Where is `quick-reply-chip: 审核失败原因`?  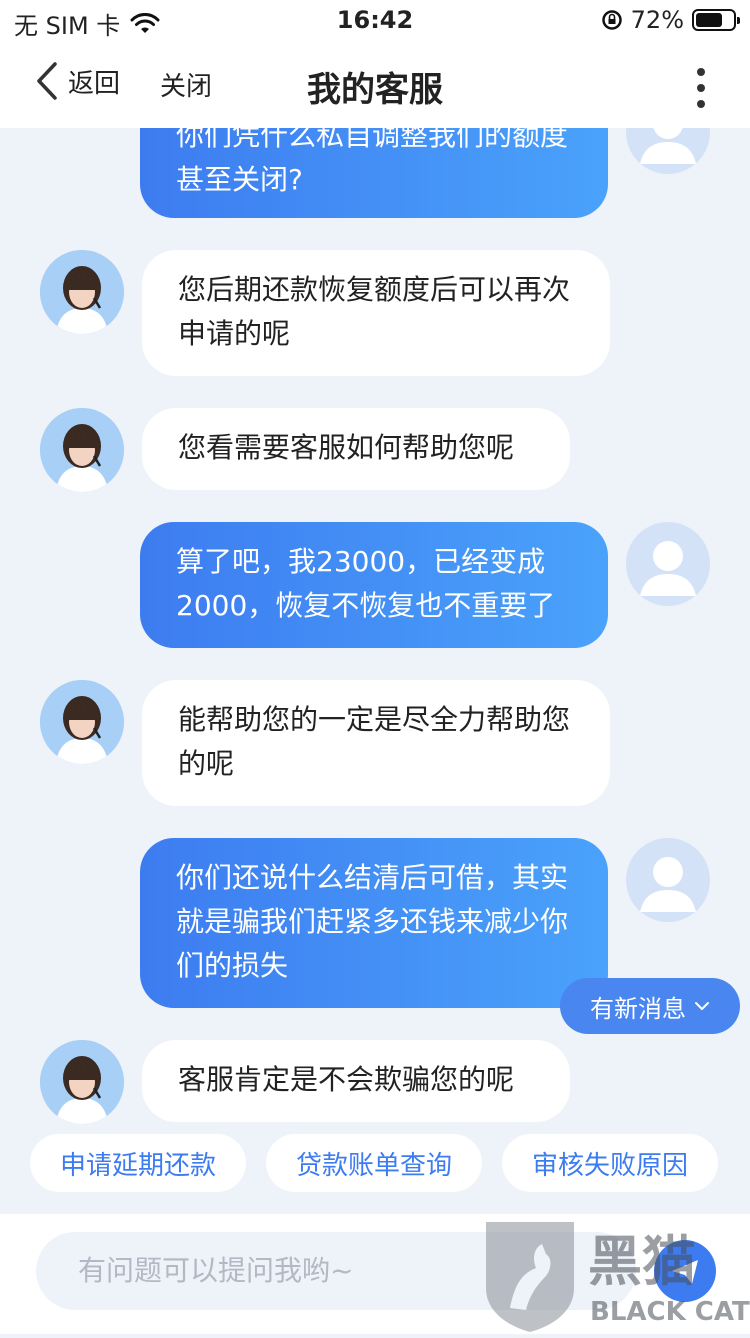 quick-reply-chip: 审核失败原因 is located at coordinates (610, 1163).